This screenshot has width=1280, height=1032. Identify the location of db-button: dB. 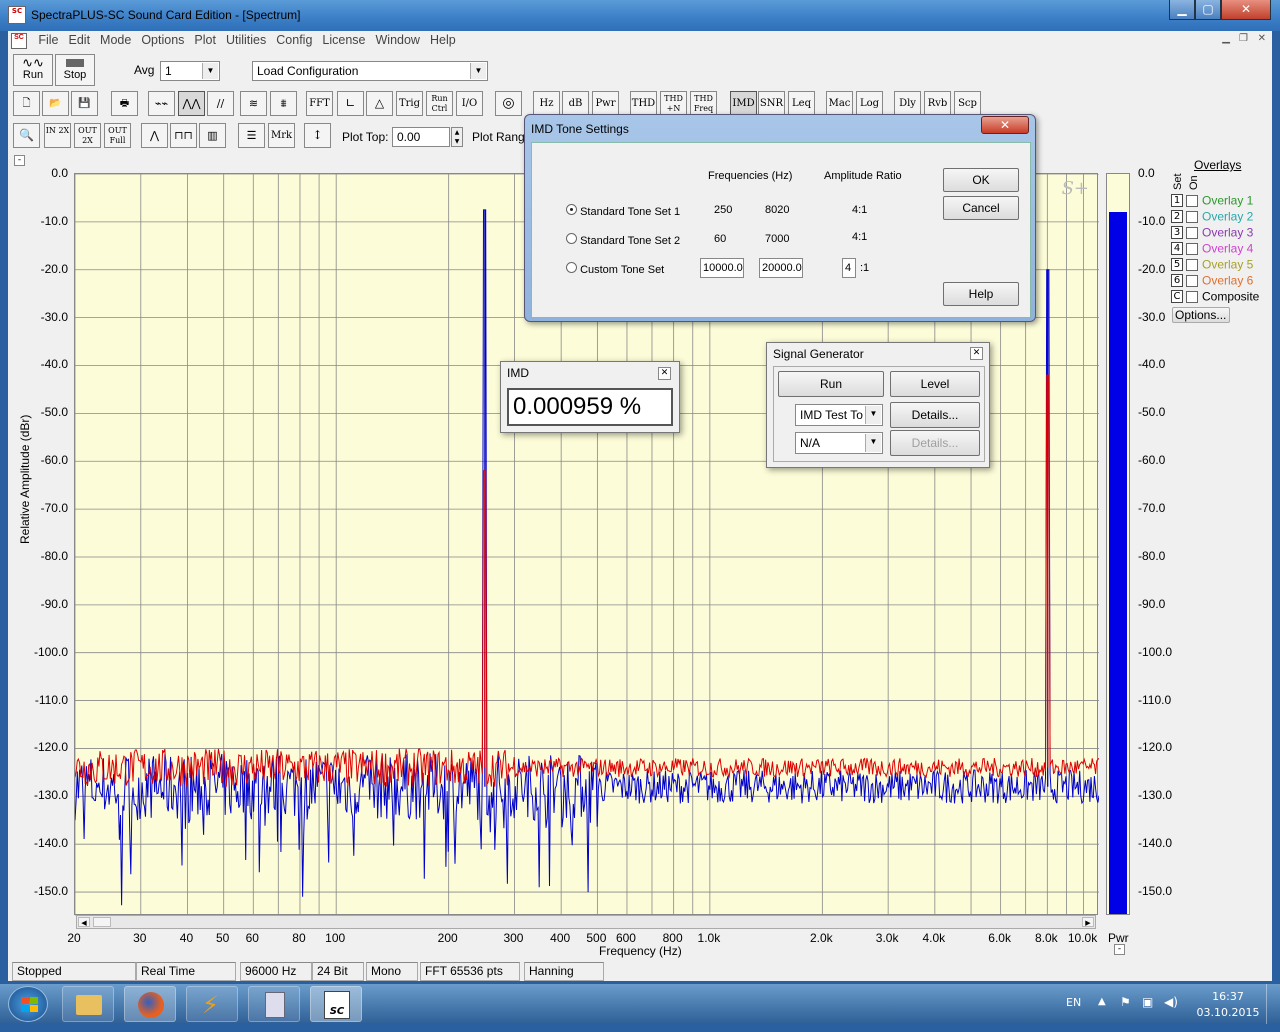
(575, 103).